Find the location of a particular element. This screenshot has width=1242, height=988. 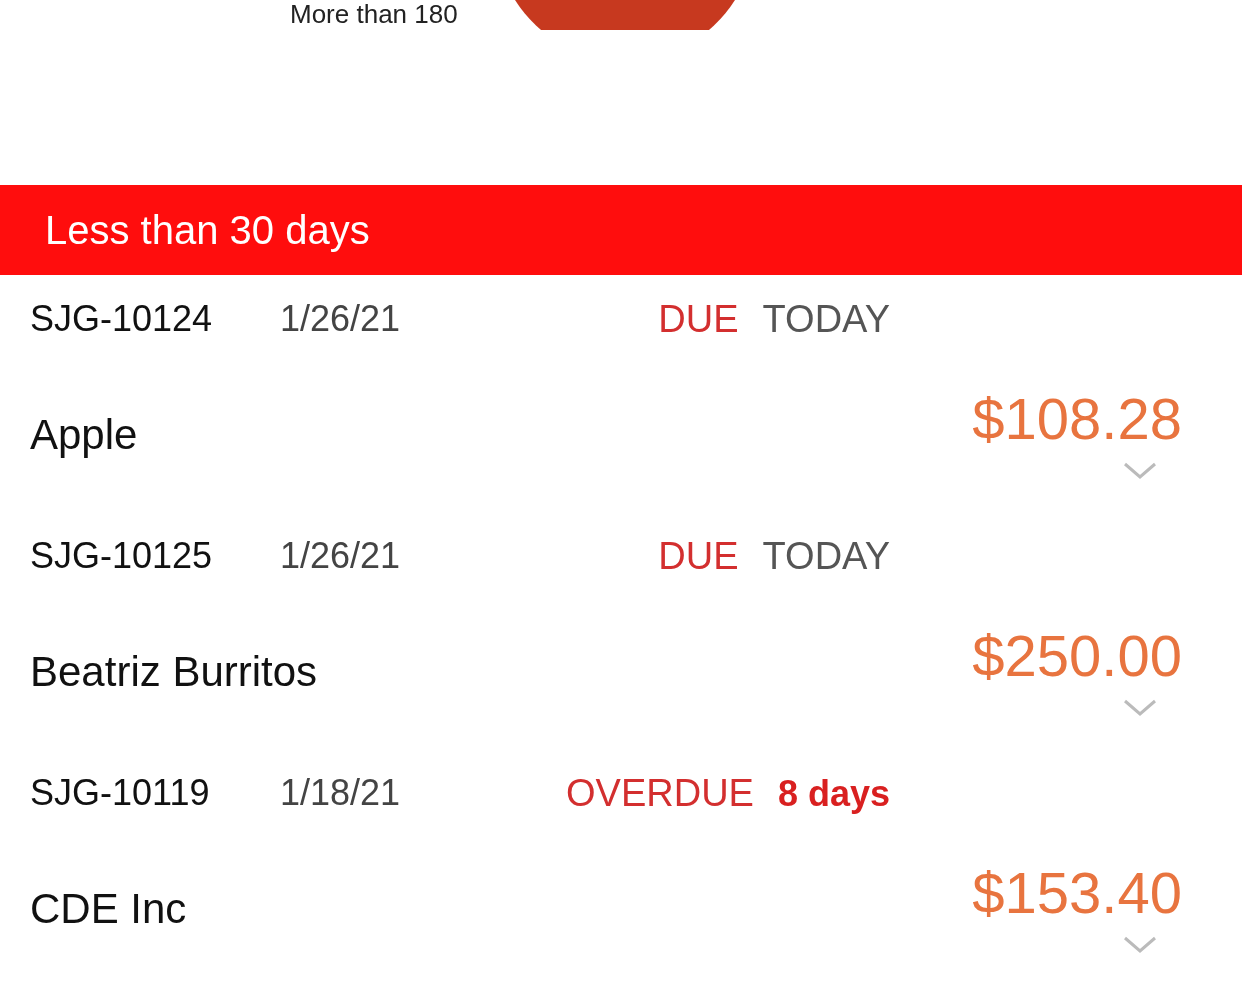

invoice-number: SJG-10124 is located at coordinates (122, 319).